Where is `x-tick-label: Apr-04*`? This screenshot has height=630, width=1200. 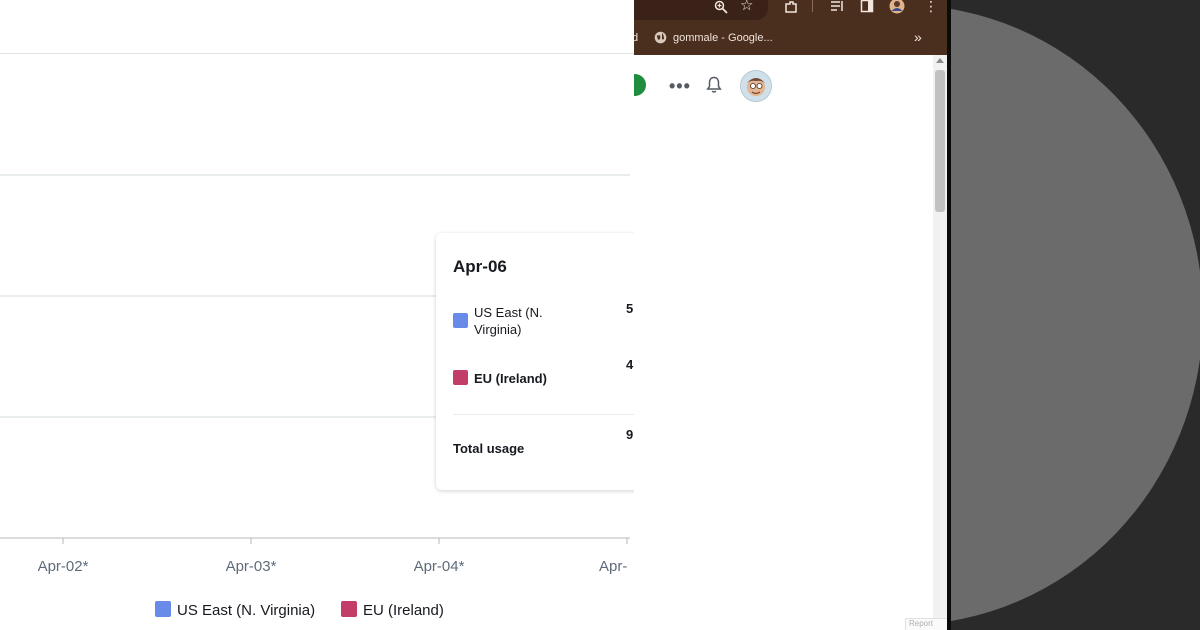 x-tick-label: Apr-04* is located at coordinates (439, 566).